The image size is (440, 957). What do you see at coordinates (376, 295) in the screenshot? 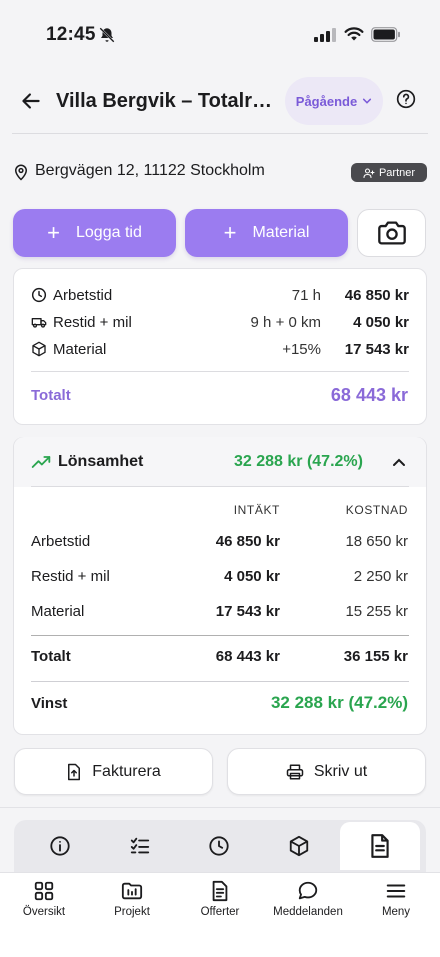
I see `summary-row-value: 46 850 kr` at bounding box center [376, 295].